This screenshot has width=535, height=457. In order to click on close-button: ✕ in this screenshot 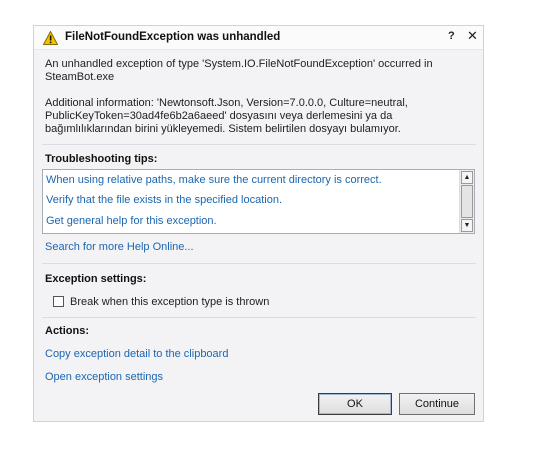, I will do `click(472, 36)`.